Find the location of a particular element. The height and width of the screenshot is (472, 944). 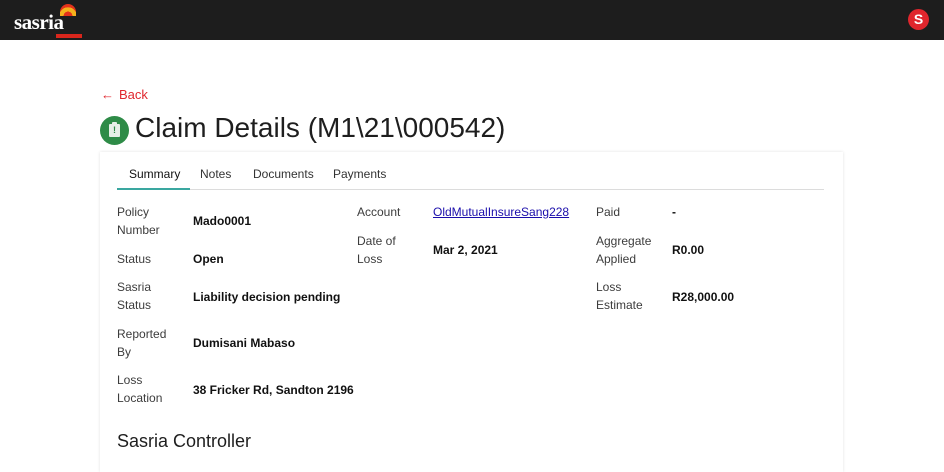

clipboard-alert-icon is located at coordinates (114, 130).